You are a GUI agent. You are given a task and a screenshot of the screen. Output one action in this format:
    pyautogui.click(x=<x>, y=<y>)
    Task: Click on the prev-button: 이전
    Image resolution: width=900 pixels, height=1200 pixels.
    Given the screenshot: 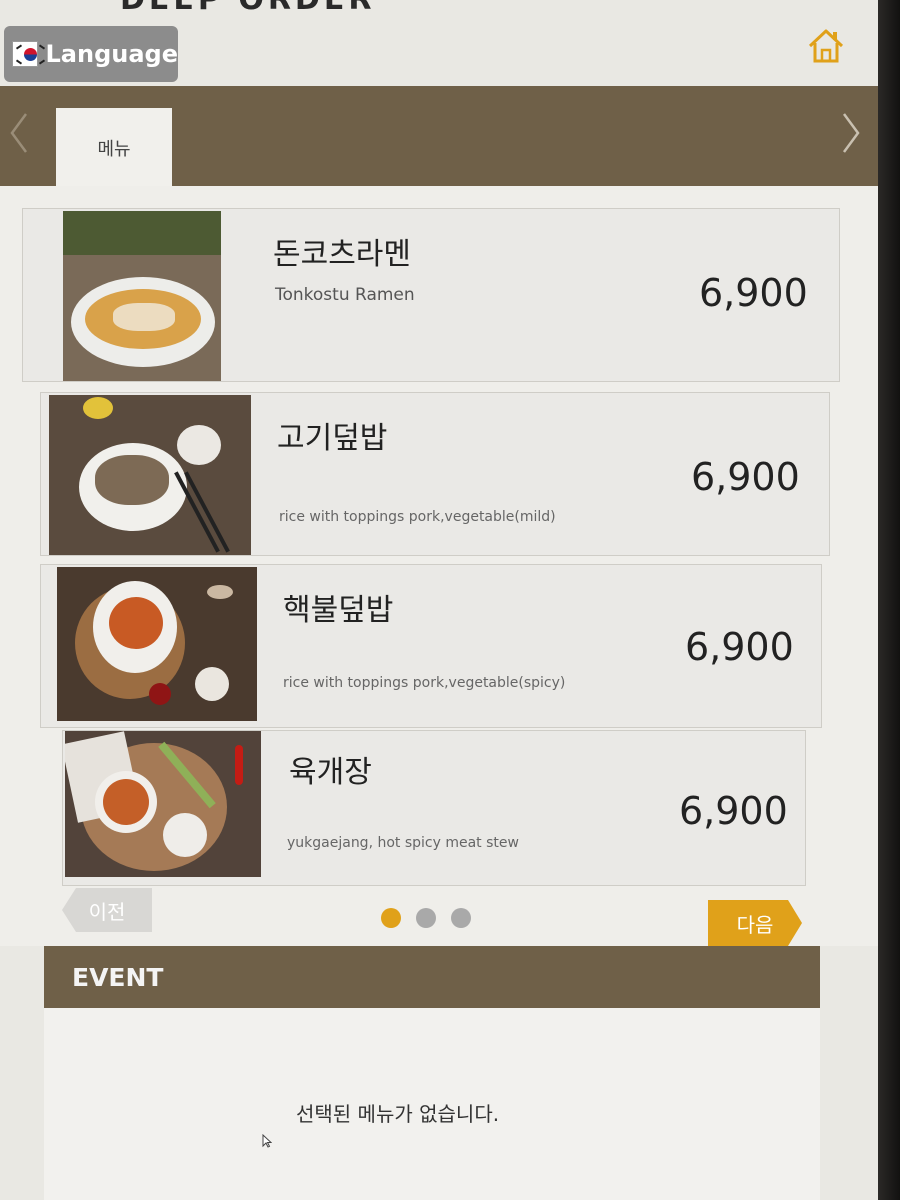 What is the action you would take?
    pyautogui.click(x=107, y=910)
    